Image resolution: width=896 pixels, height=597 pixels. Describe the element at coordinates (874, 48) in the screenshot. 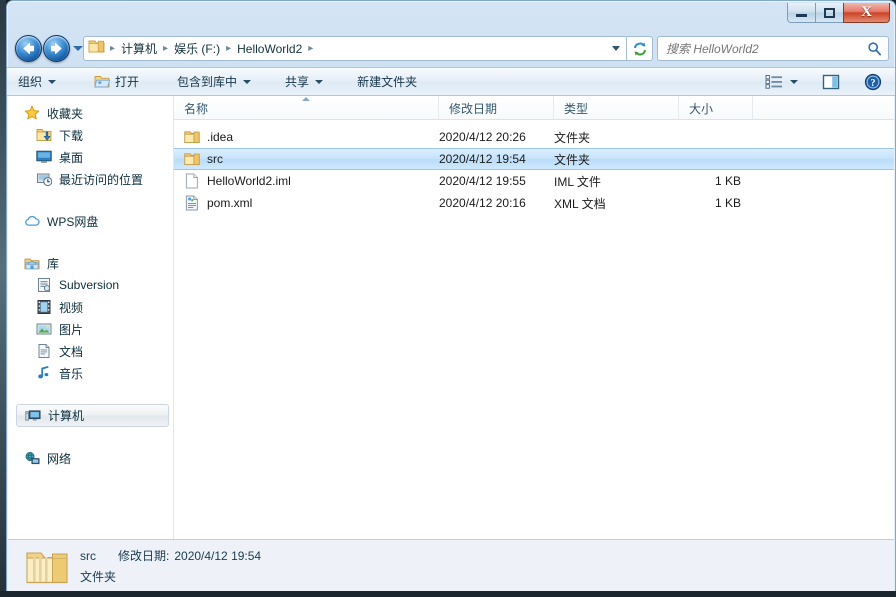

I see `search-icon` at that location.